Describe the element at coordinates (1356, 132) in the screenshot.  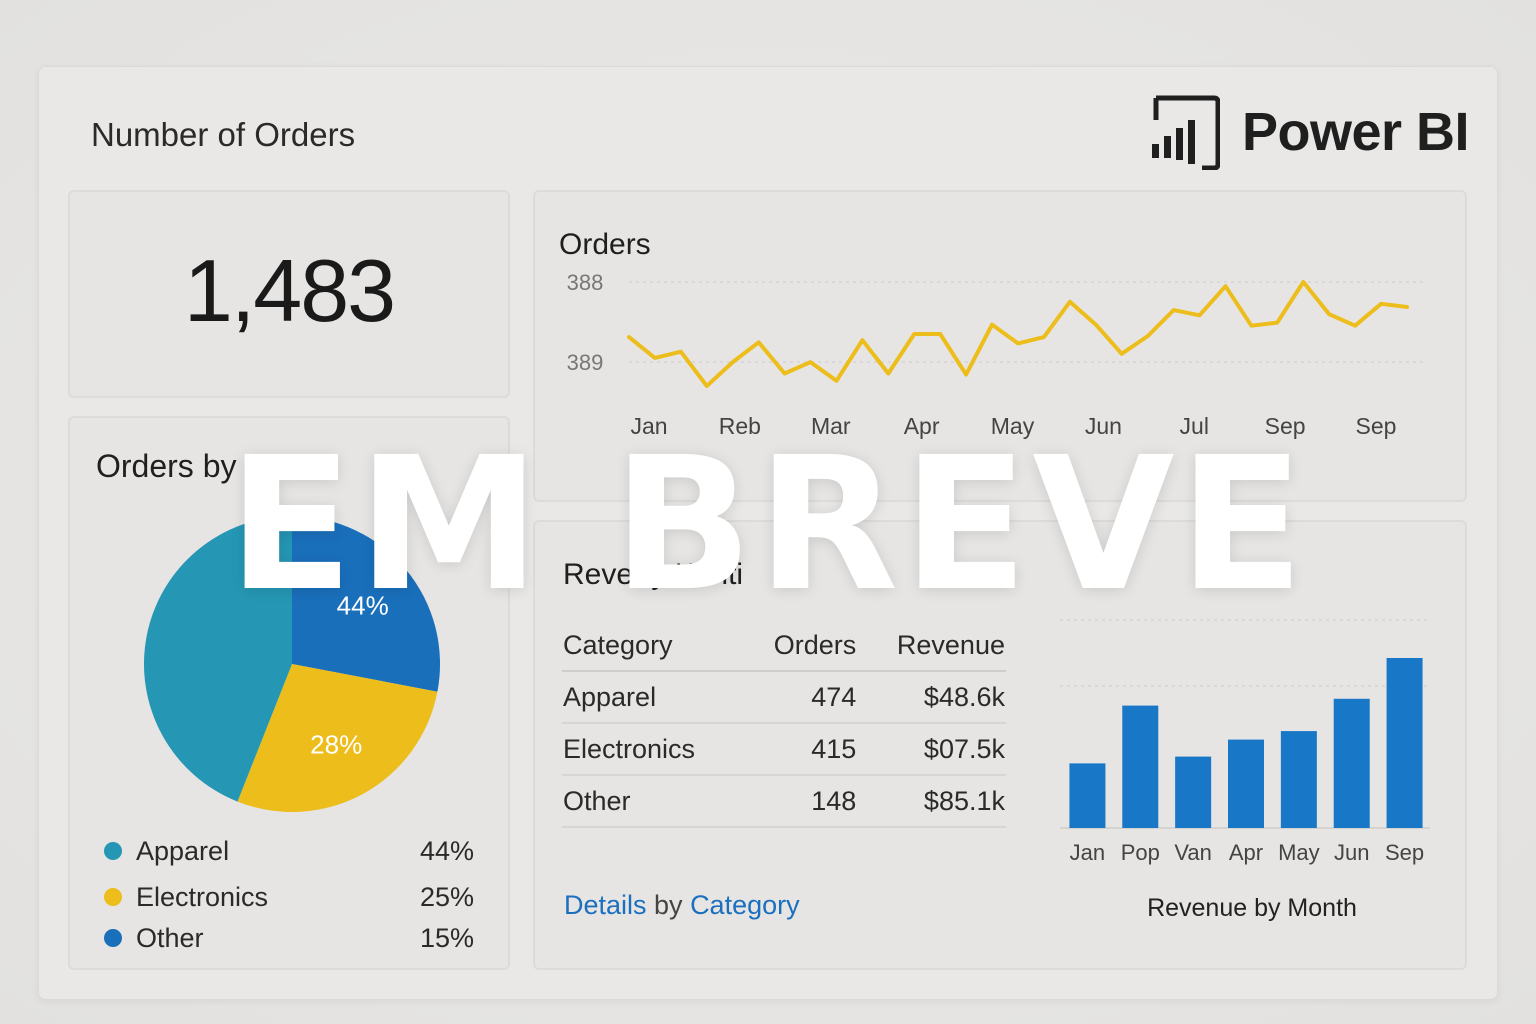
I see `brand-name: Power BI` at that location.